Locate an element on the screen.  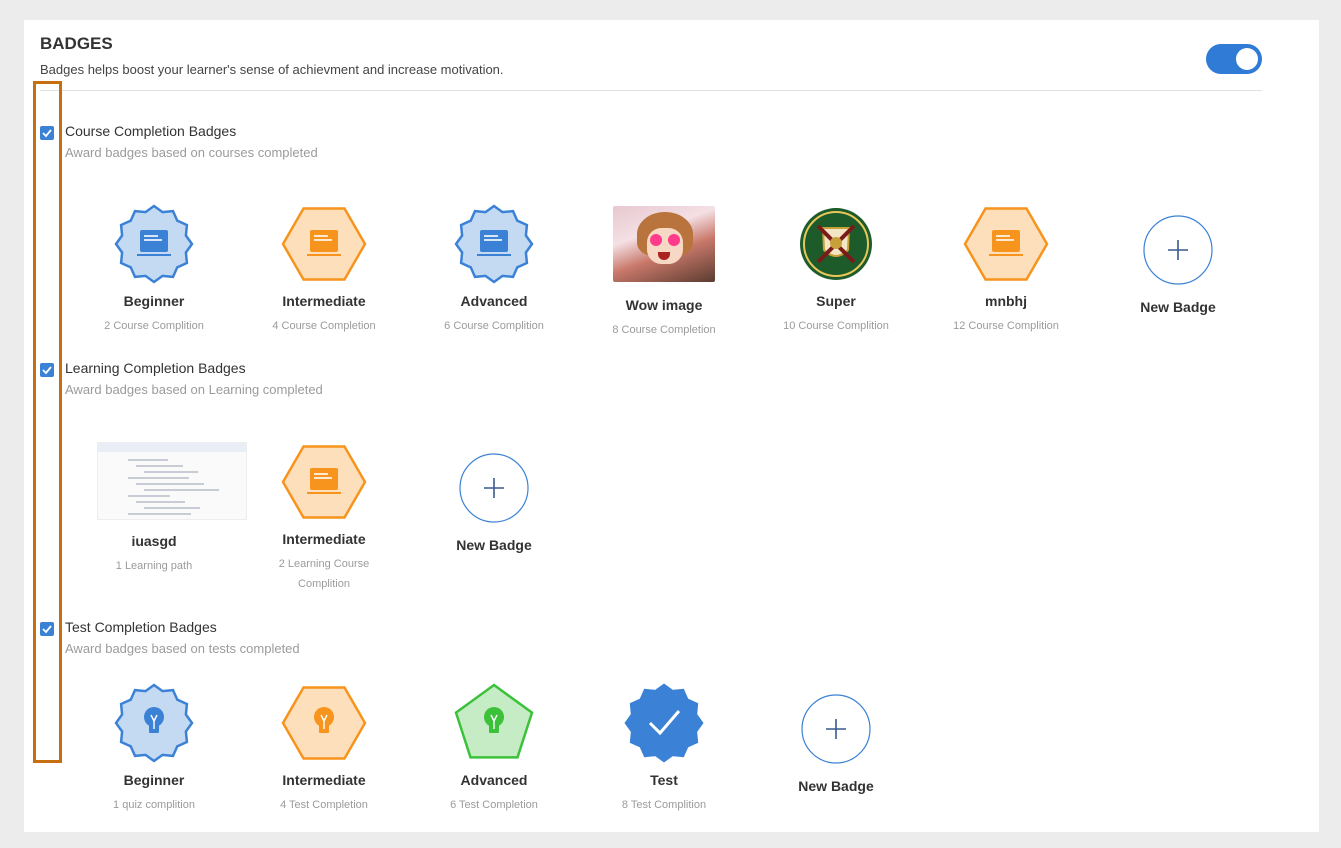
badge-criteria: 10 Course Complition is located at coordinates (836, 326).